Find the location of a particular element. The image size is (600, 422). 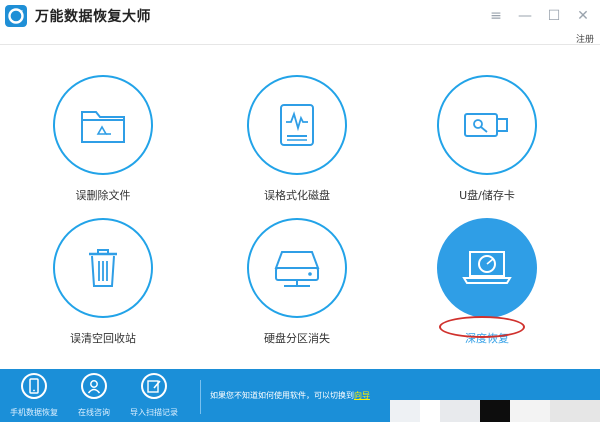

import-scan-button: 导入扫描记录 is located at coordinates (154, 396).